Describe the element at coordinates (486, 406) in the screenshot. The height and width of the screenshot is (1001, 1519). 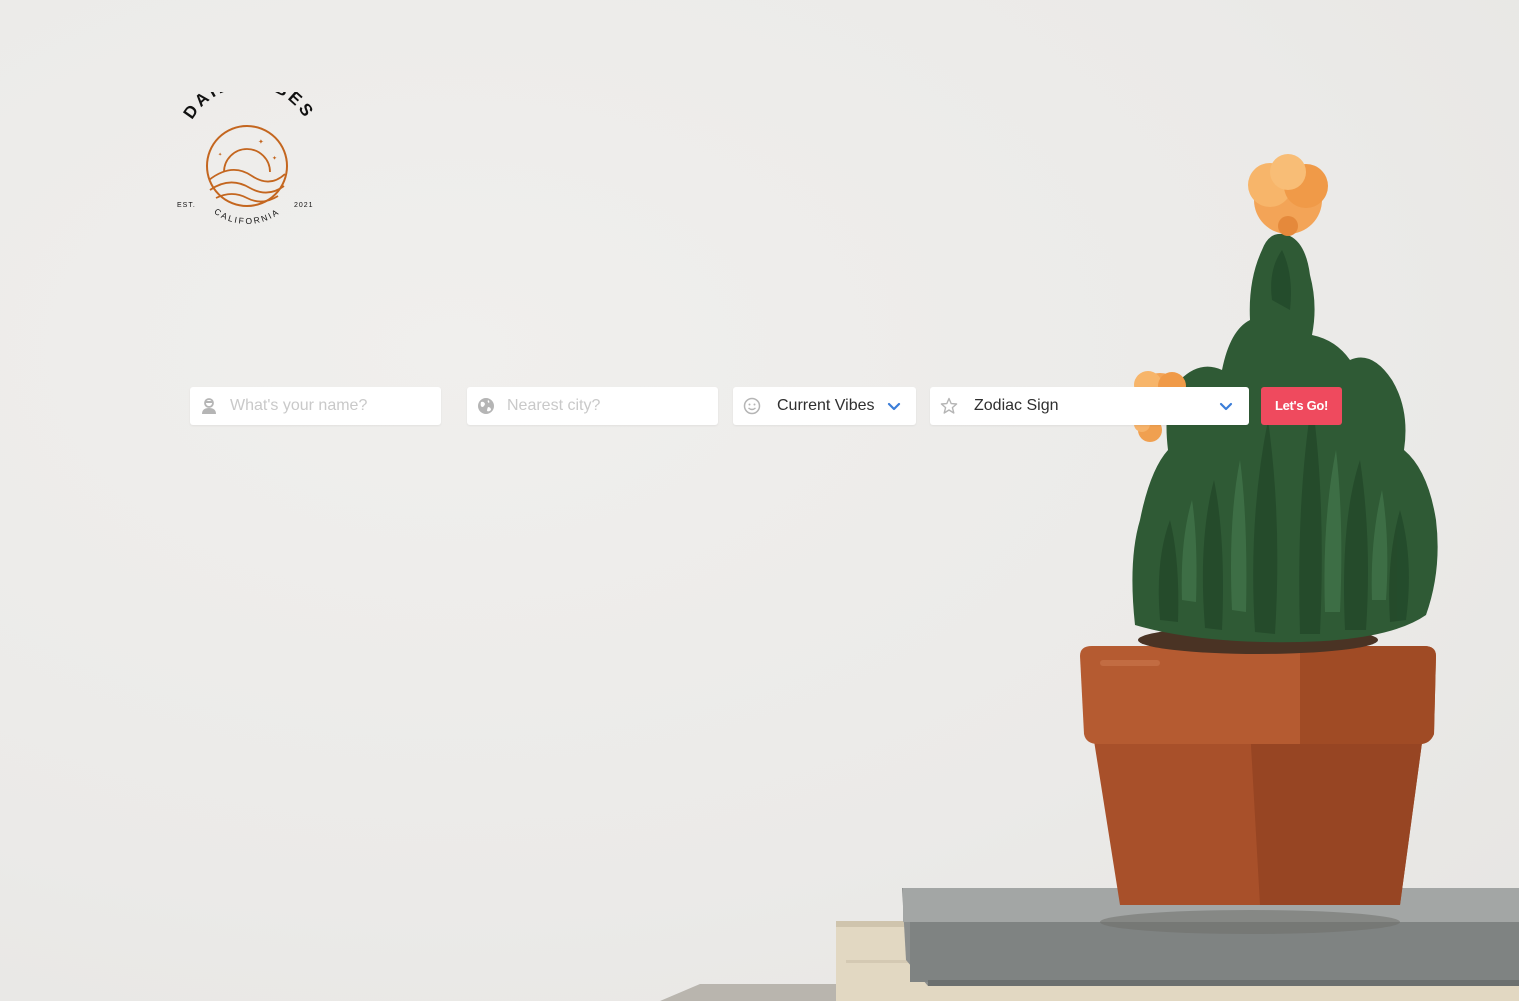
I see `globe-icon` at that location.